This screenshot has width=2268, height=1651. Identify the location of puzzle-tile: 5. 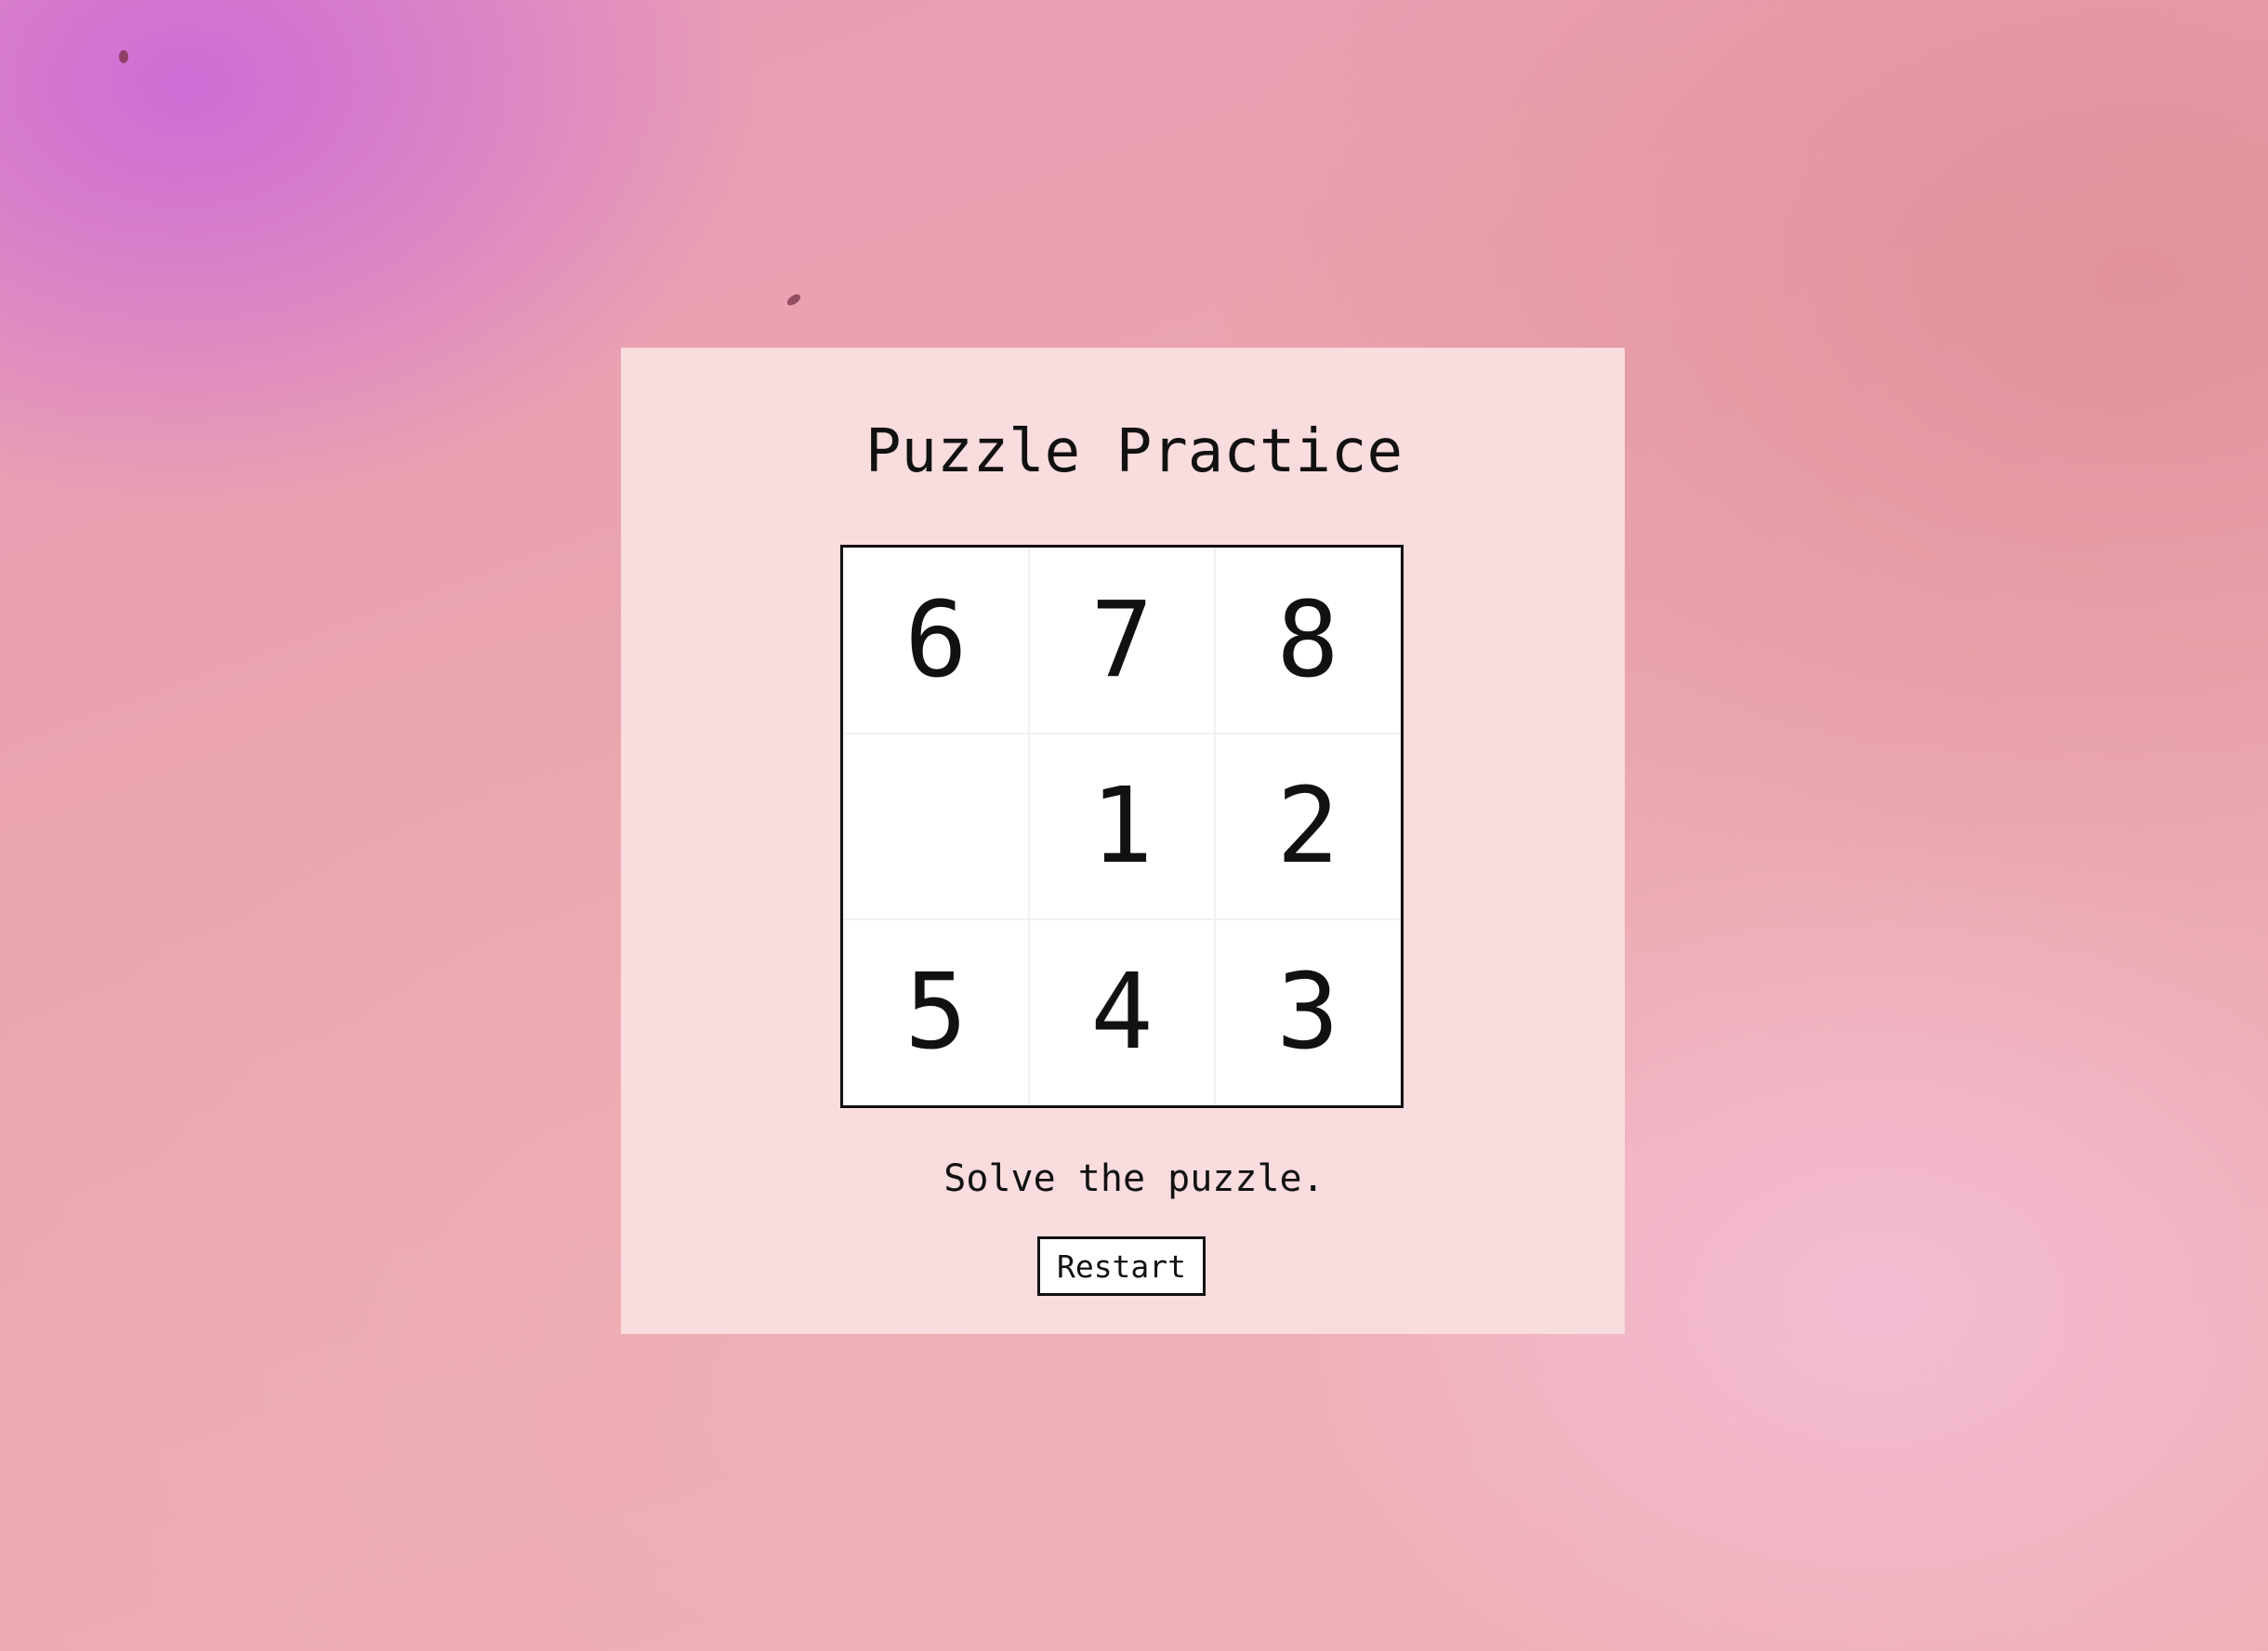
(936, 1012).